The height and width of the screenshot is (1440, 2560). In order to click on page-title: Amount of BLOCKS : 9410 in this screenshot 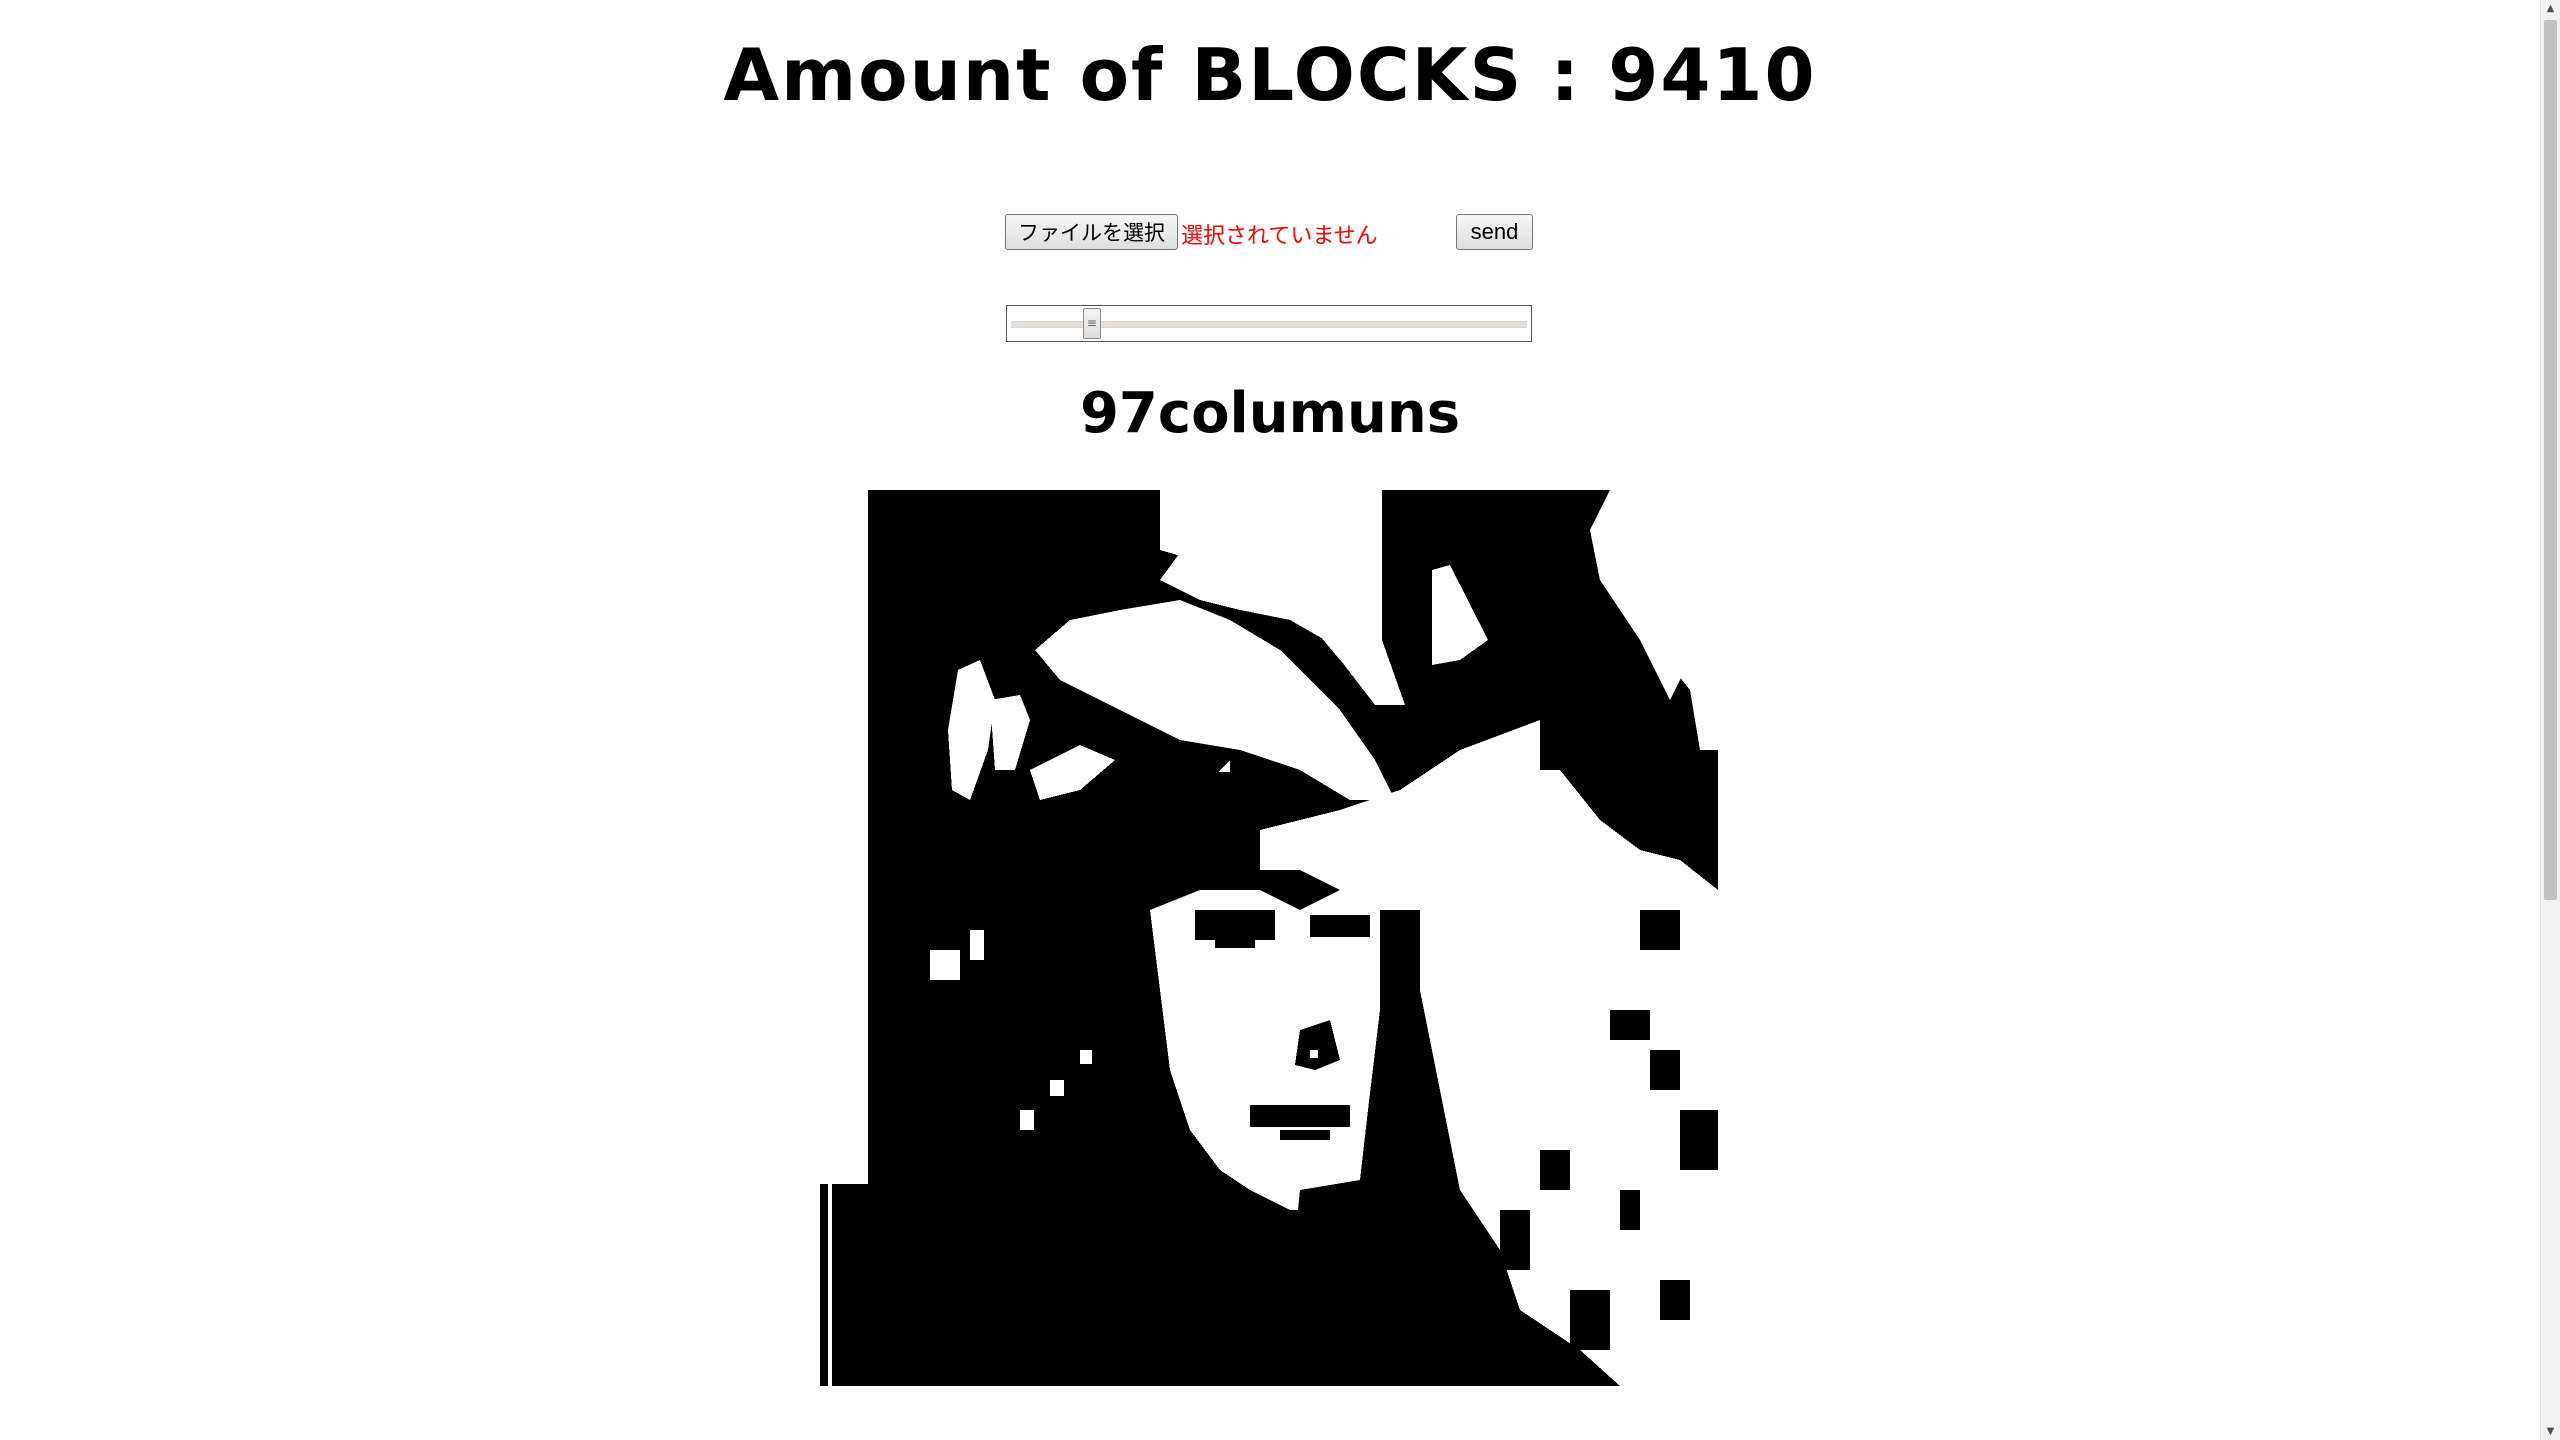, I will do `click(1270, 75)`.